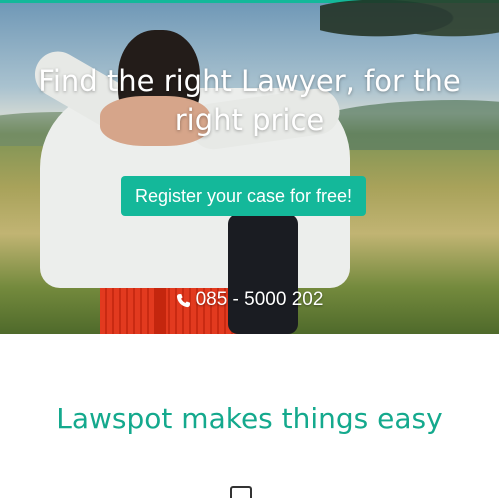 The width and height of the screenshot is (499, 498). Describe the element at coordinates (241, 492) in the screenshot. I see `briefcase-icon` at that location.